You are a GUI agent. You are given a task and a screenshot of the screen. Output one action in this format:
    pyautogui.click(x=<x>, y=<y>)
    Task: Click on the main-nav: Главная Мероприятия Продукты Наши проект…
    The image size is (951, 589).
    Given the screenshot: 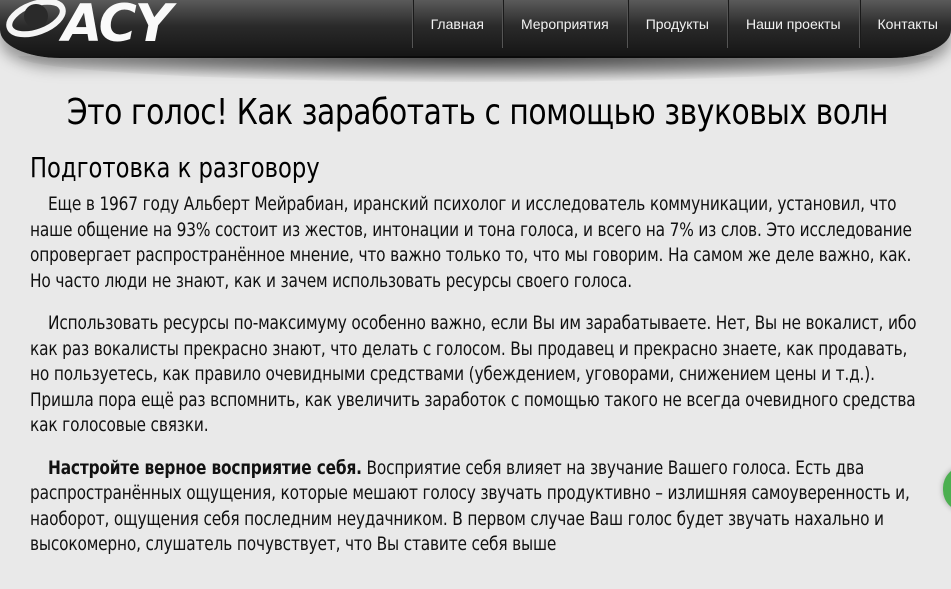 What is the action you would take?
    pyautogui.click(x=681, y=24)
    